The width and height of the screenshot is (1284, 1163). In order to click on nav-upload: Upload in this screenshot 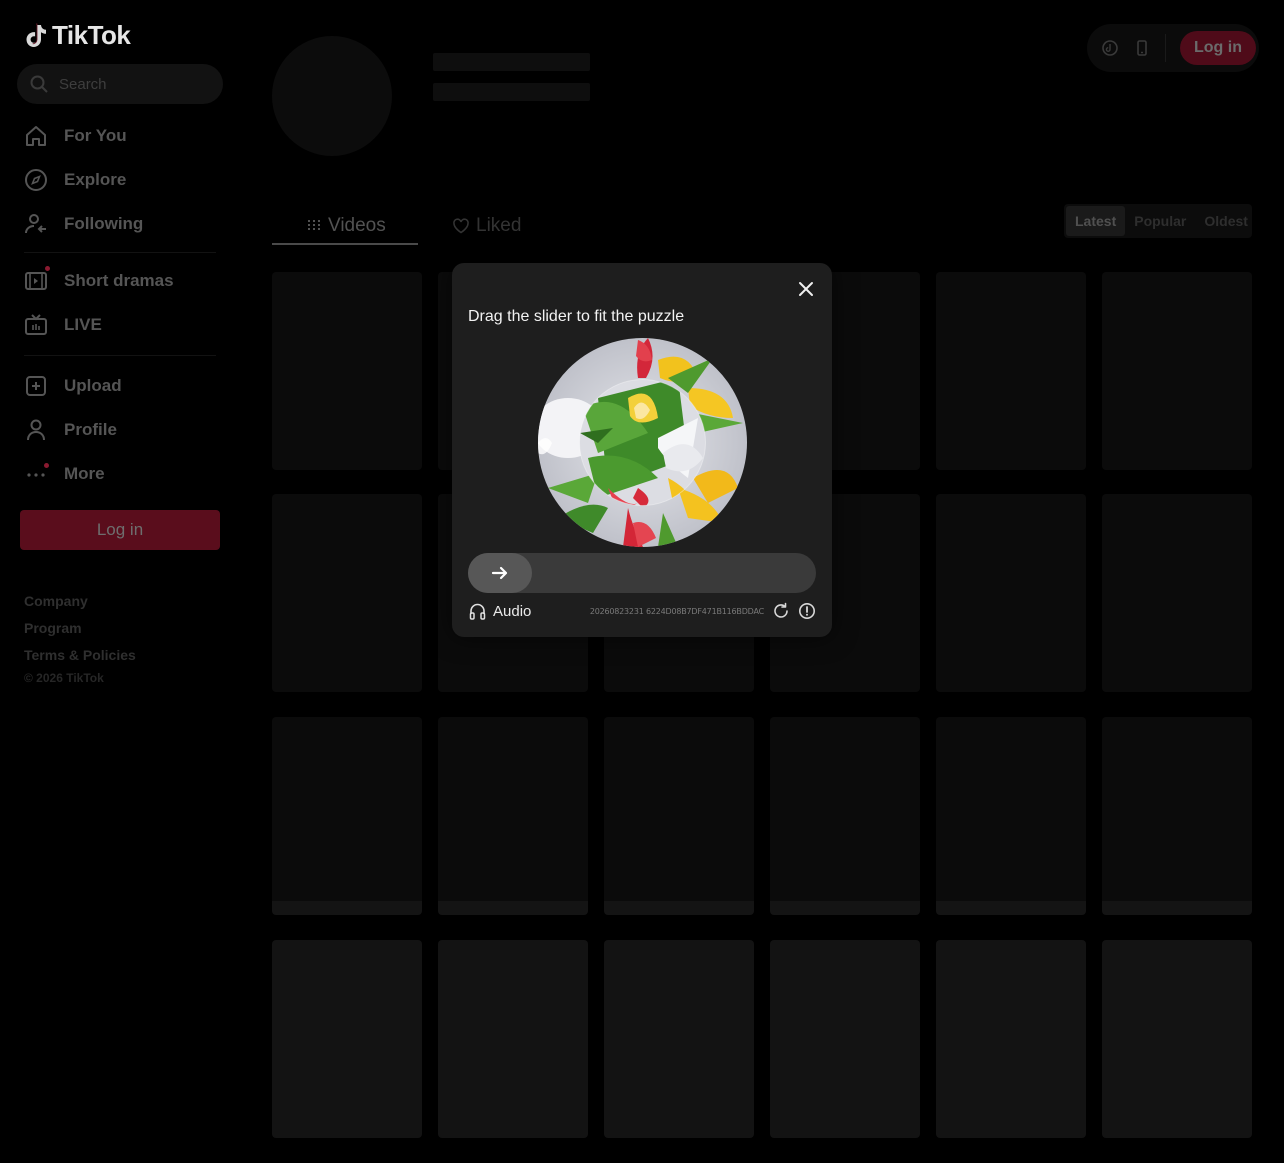, I will do `click(73, 386)`.